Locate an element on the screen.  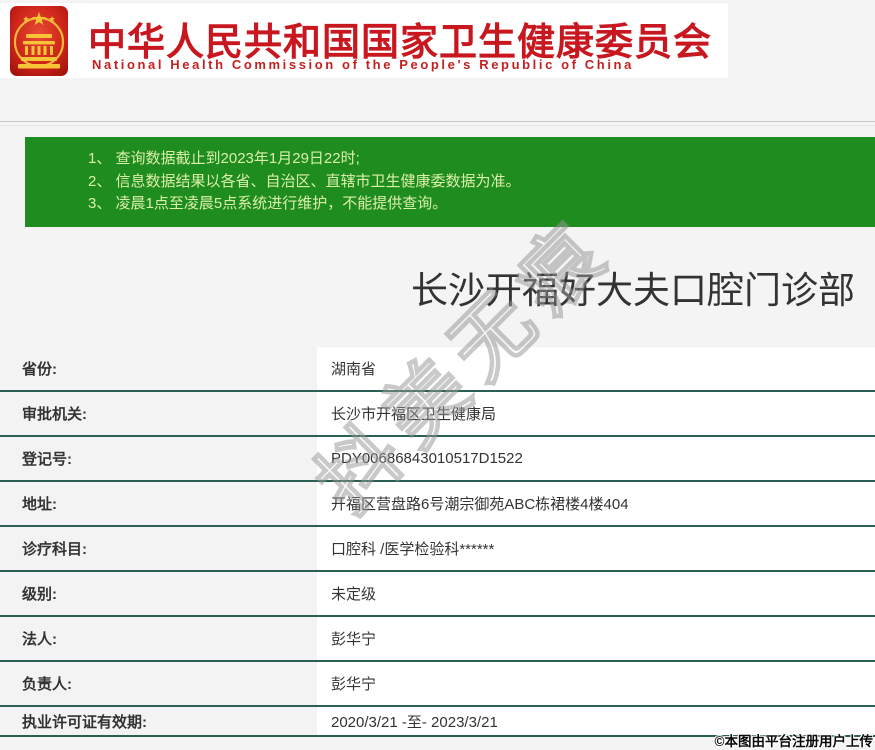
row-label: 省份: is located at coordinates (158, 368).